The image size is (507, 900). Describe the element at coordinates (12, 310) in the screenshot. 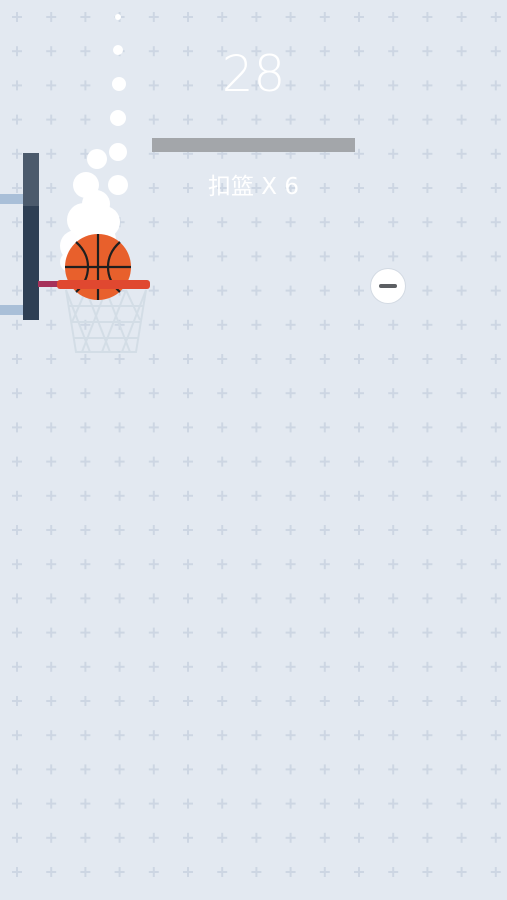

I see `wall-mark-bottom` at that location.